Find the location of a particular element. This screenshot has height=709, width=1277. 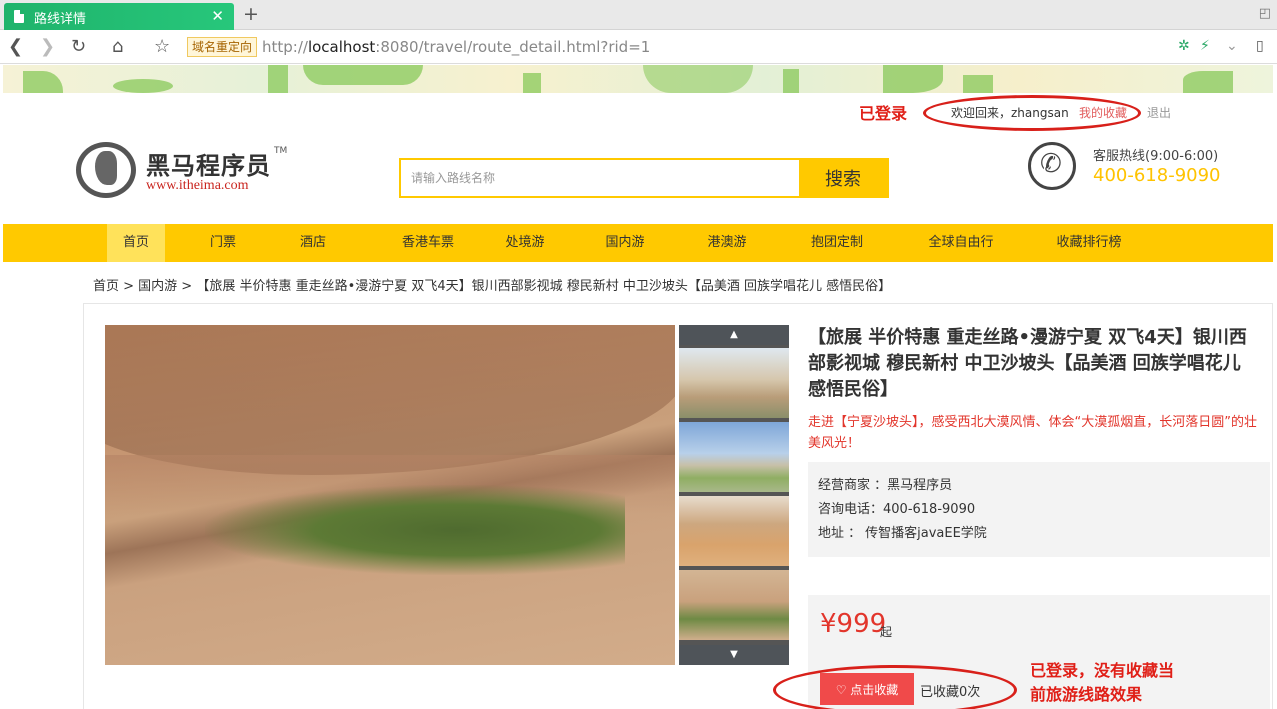

logo-trademark: TM is located at coordinates (281, 151).